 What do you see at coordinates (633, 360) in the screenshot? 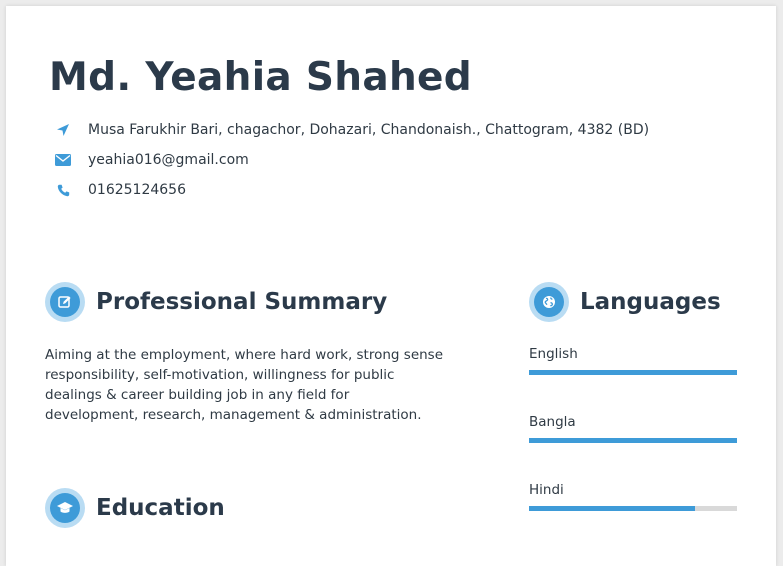
I see `language-item: English` at bounding box center [633, 360].